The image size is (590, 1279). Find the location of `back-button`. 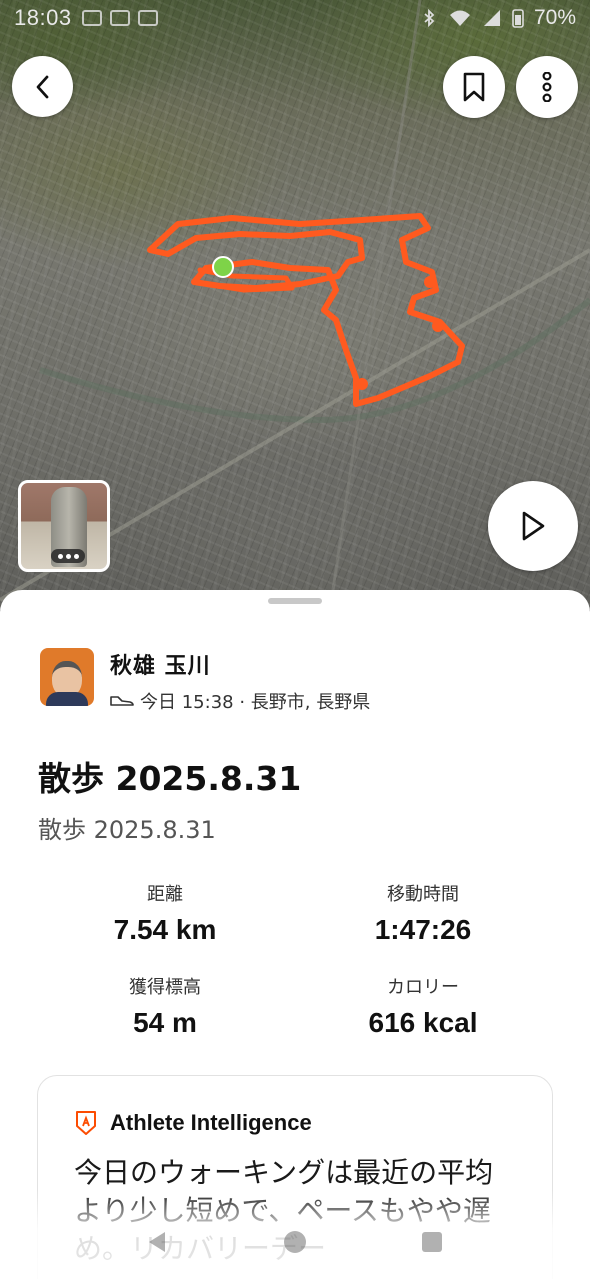

back-button is located at coordinates (42, 86).